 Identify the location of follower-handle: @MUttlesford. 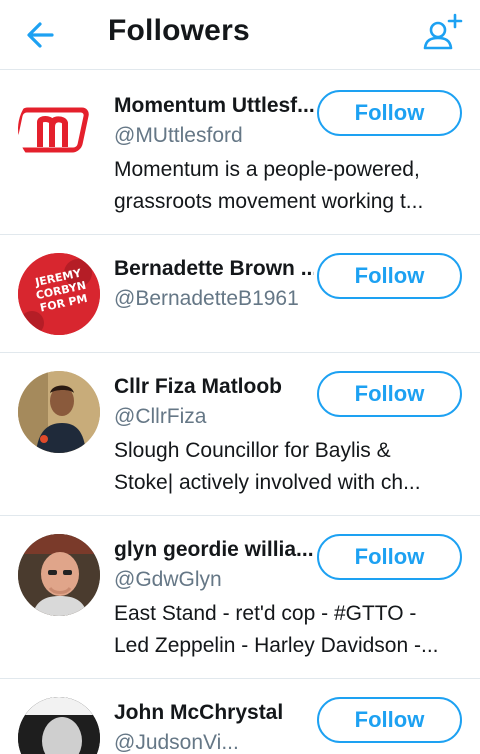
(178, 135).